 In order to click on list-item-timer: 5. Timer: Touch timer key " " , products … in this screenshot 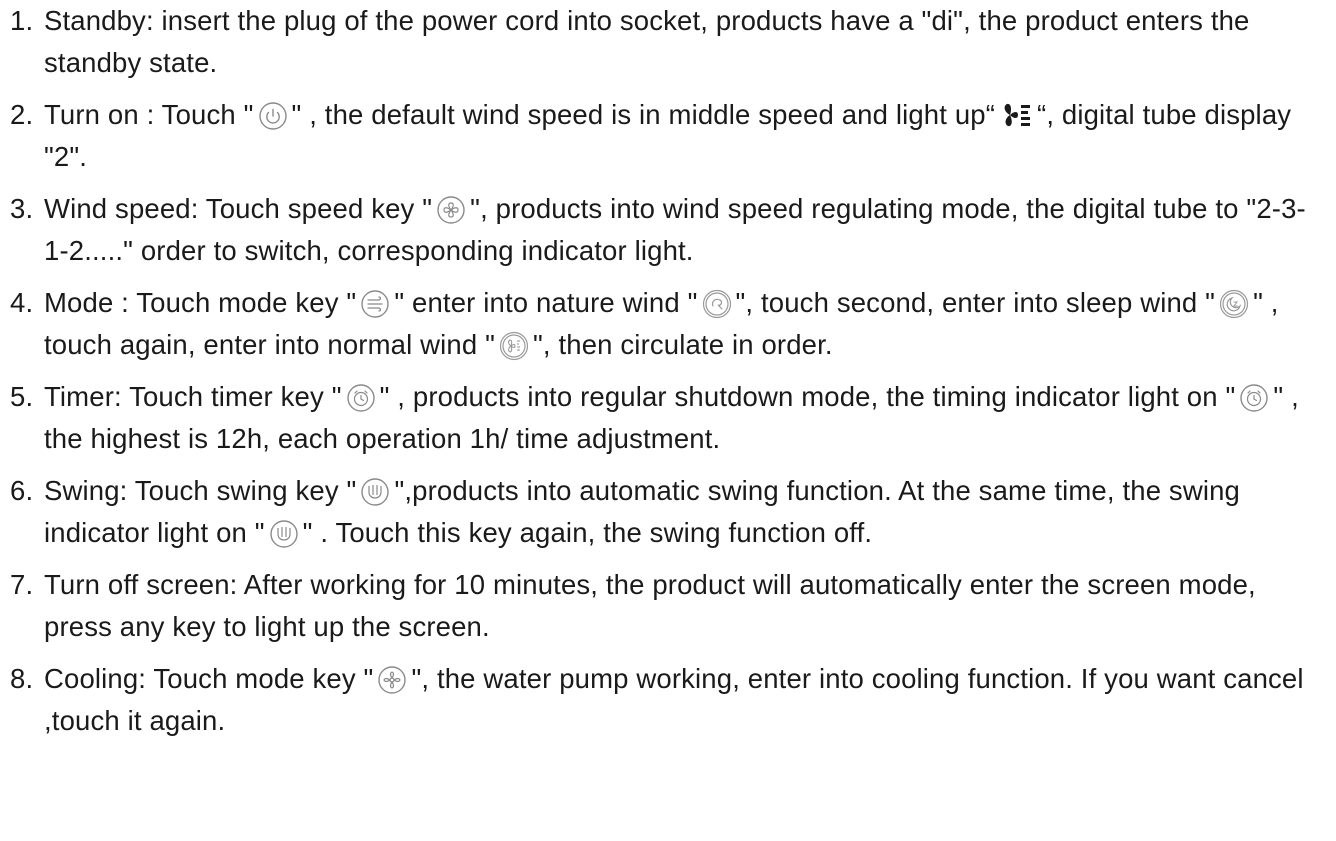, I will do `click(670, 418)`.